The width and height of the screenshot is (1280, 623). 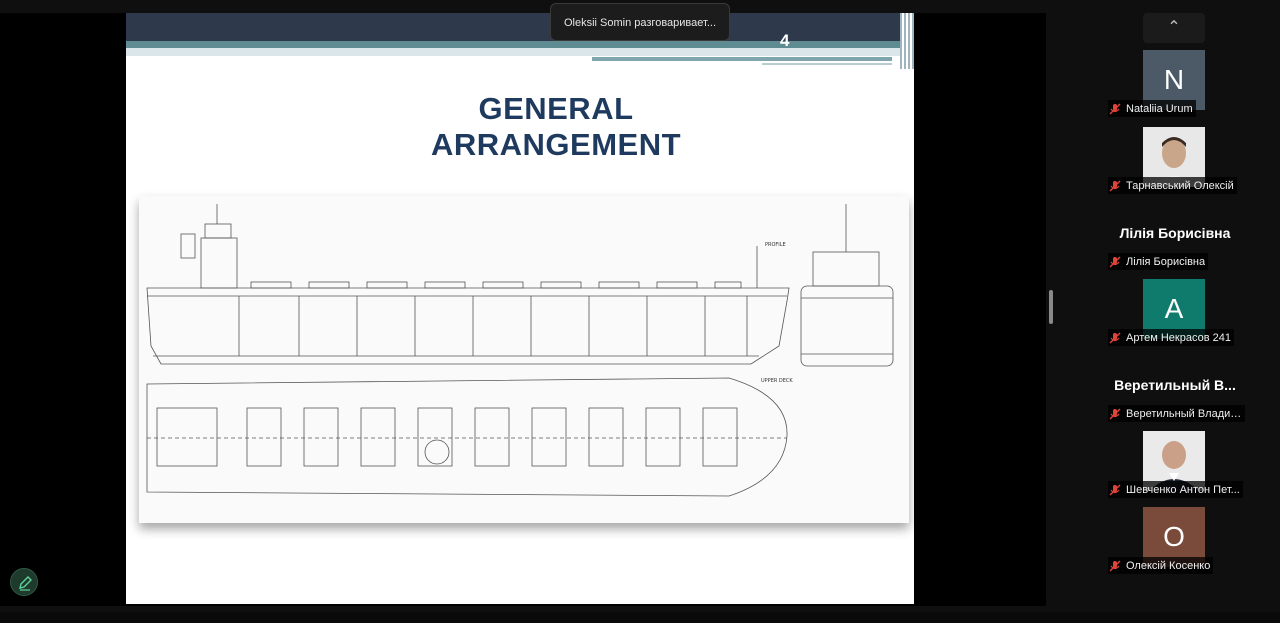 What do you see at coordinates (1178, 337) in the screenshot?
I see `participant-name: Артем Некрасов 241` at bounding box center [1178, 337].